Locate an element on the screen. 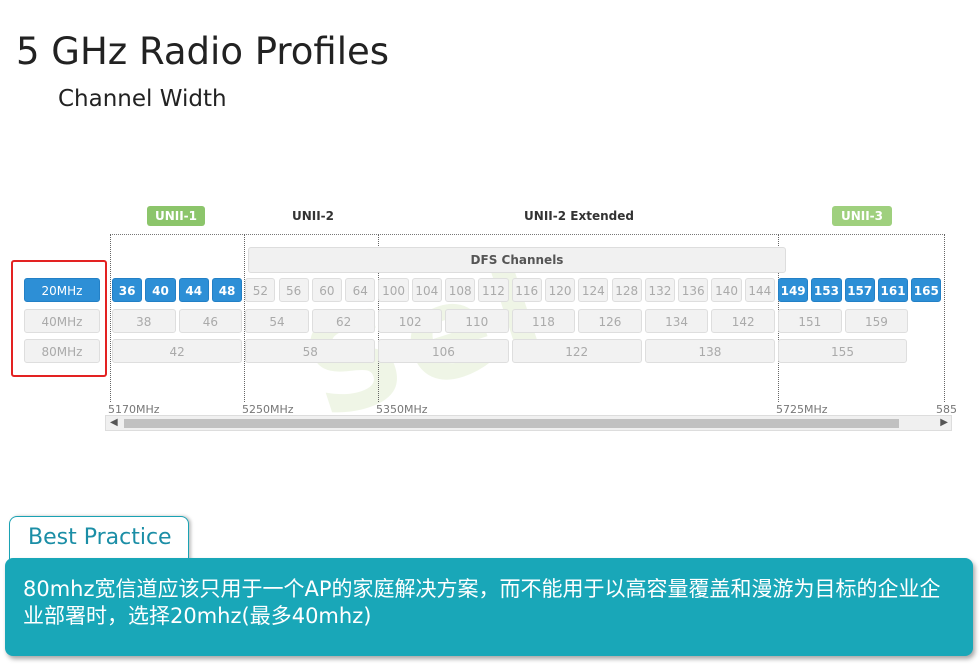  channel-149: 149 is located at coordinates (793, 290).